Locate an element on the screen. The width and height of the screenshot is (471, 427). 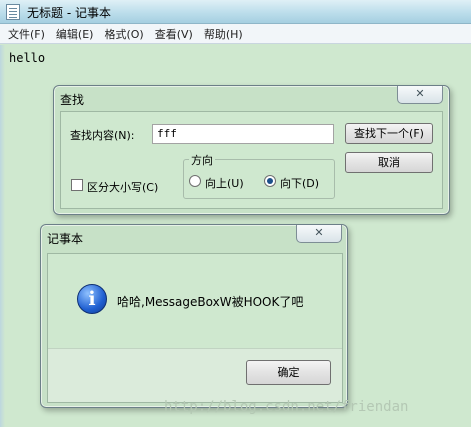
find-dialog-close-button: ✕ is located at coordinates (420, 95).